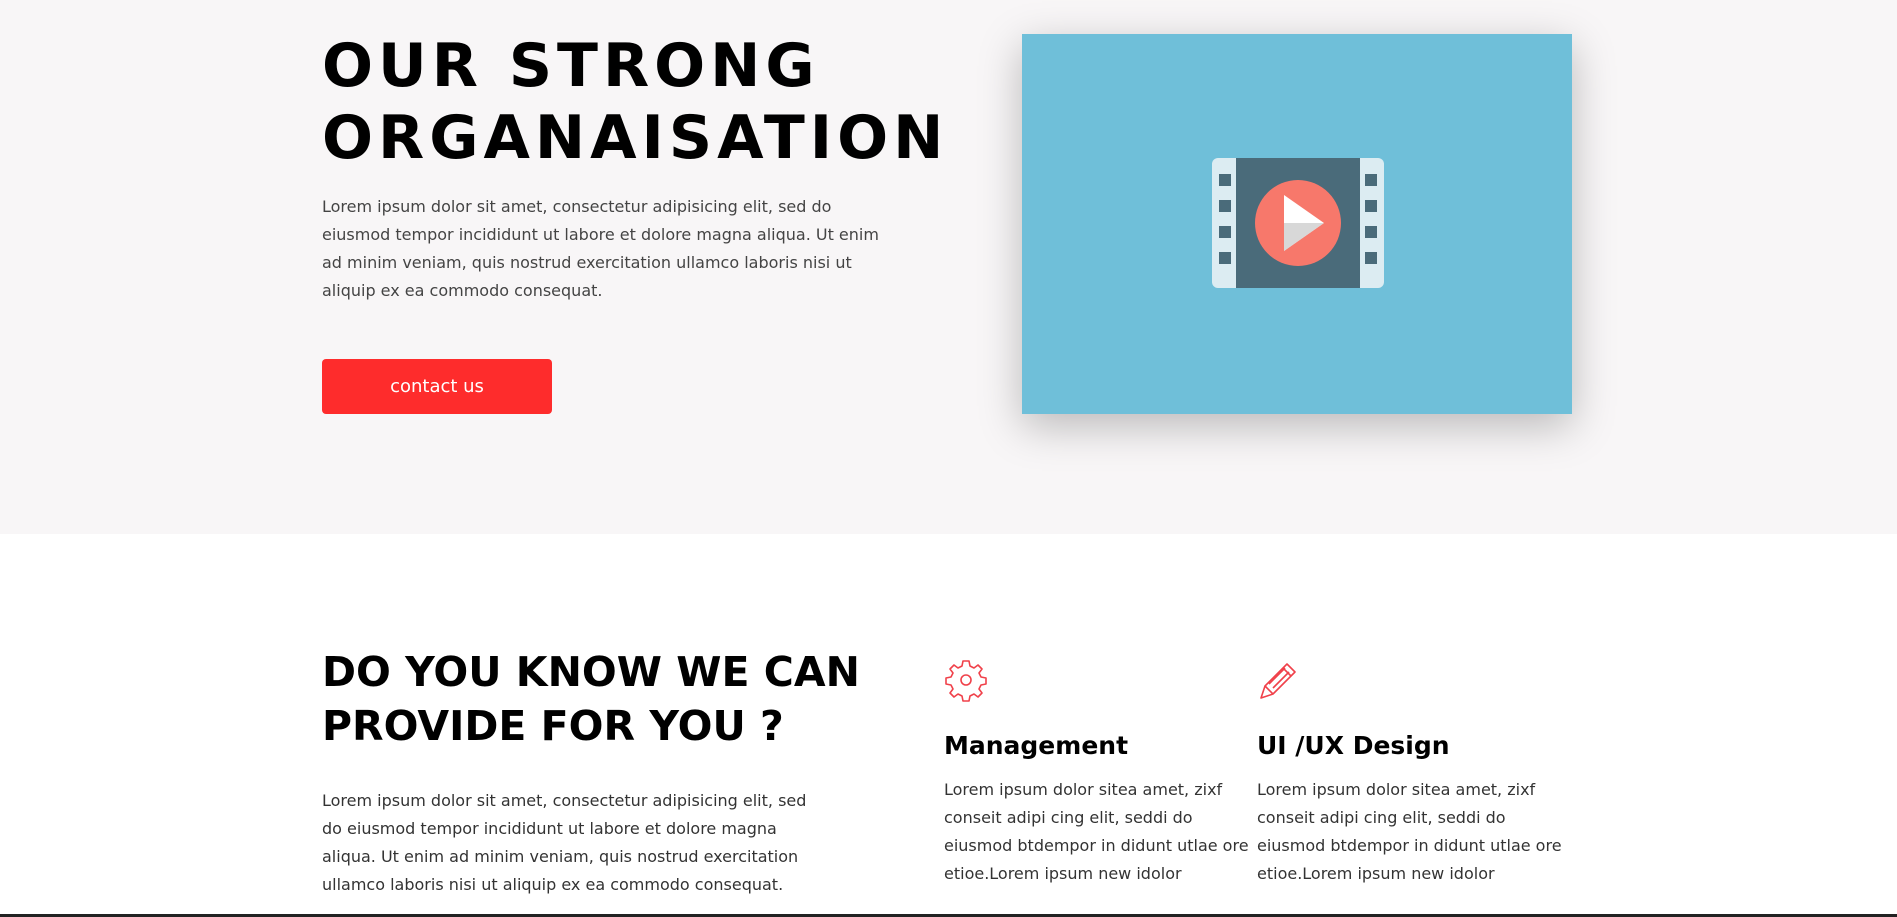  I want to click on service-title: UI /UX Design, so click(1353, 745).